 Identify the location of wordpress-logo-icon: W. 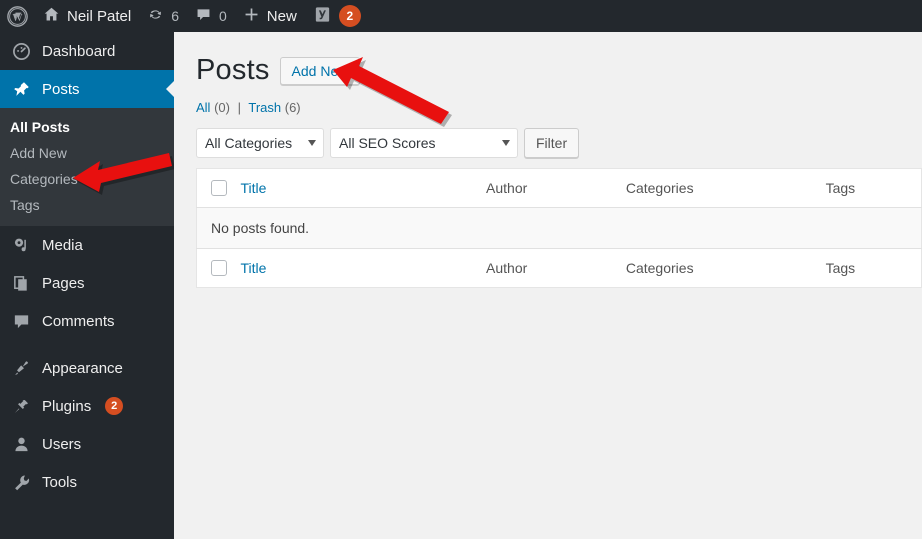
(17, 16).